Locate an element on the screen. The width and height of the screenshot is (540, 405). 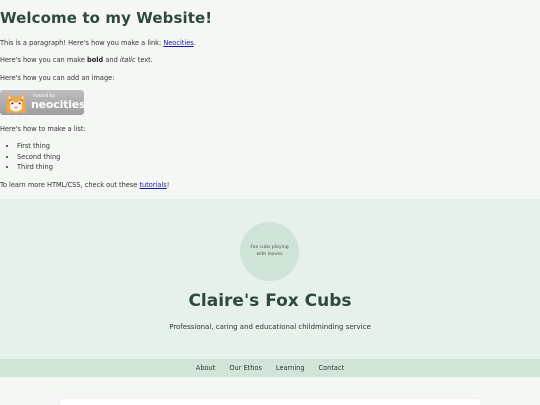
hero-image-placeholder: Fox cubs playing with leaves is located at coordinates (269, 251).